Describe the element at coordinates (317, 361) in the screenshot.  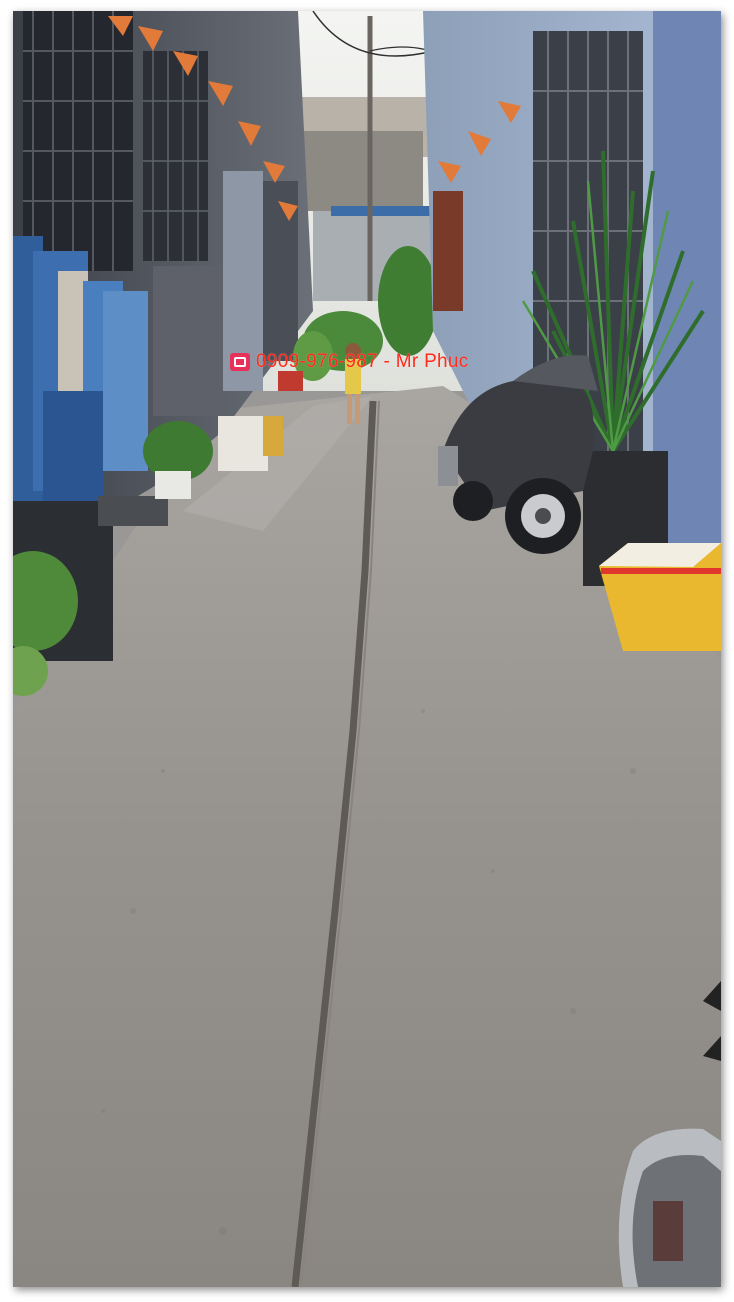
I see `watermark-phone: 0909-976-987` at that location.